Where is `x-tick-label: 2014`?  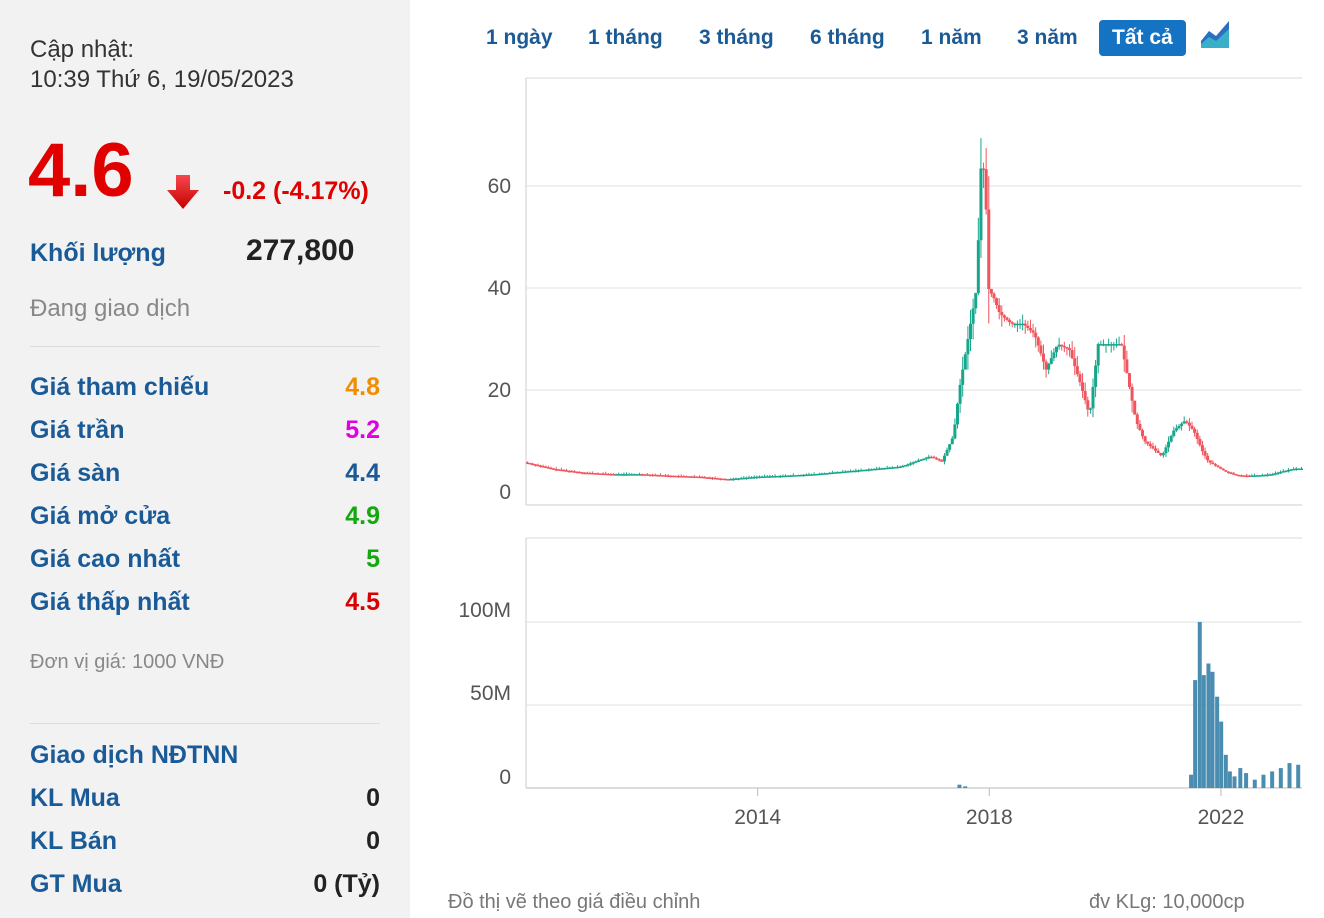 x-tick-label: 2014 is located at coordinates (757, 817).